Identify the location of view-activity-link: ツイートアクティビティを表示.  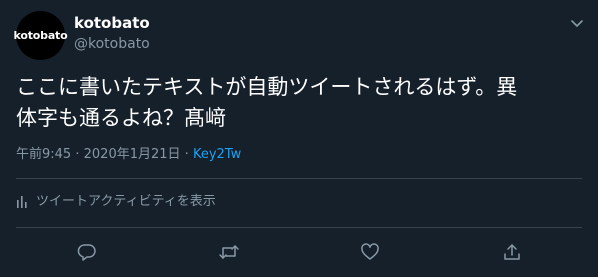
(116, 202).